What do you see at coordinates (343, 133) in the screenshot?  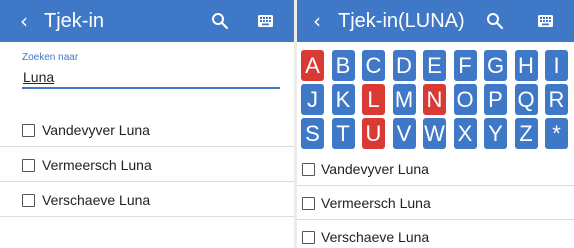 I see `key-t: T` at bounding box center [343, 133].